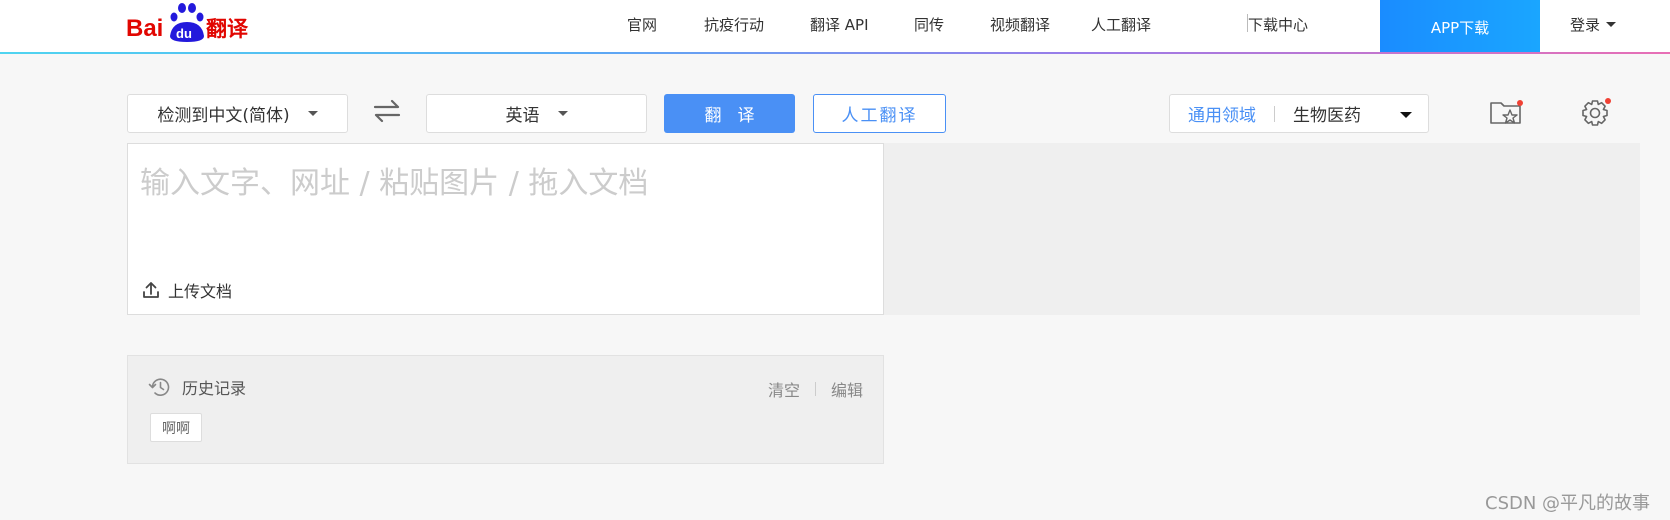 Image resolution: width=1670 pixels, height=520 pixels. Describe the element at coordinates (151, 290) in the screenshot. I see `upload-icon` at that location.